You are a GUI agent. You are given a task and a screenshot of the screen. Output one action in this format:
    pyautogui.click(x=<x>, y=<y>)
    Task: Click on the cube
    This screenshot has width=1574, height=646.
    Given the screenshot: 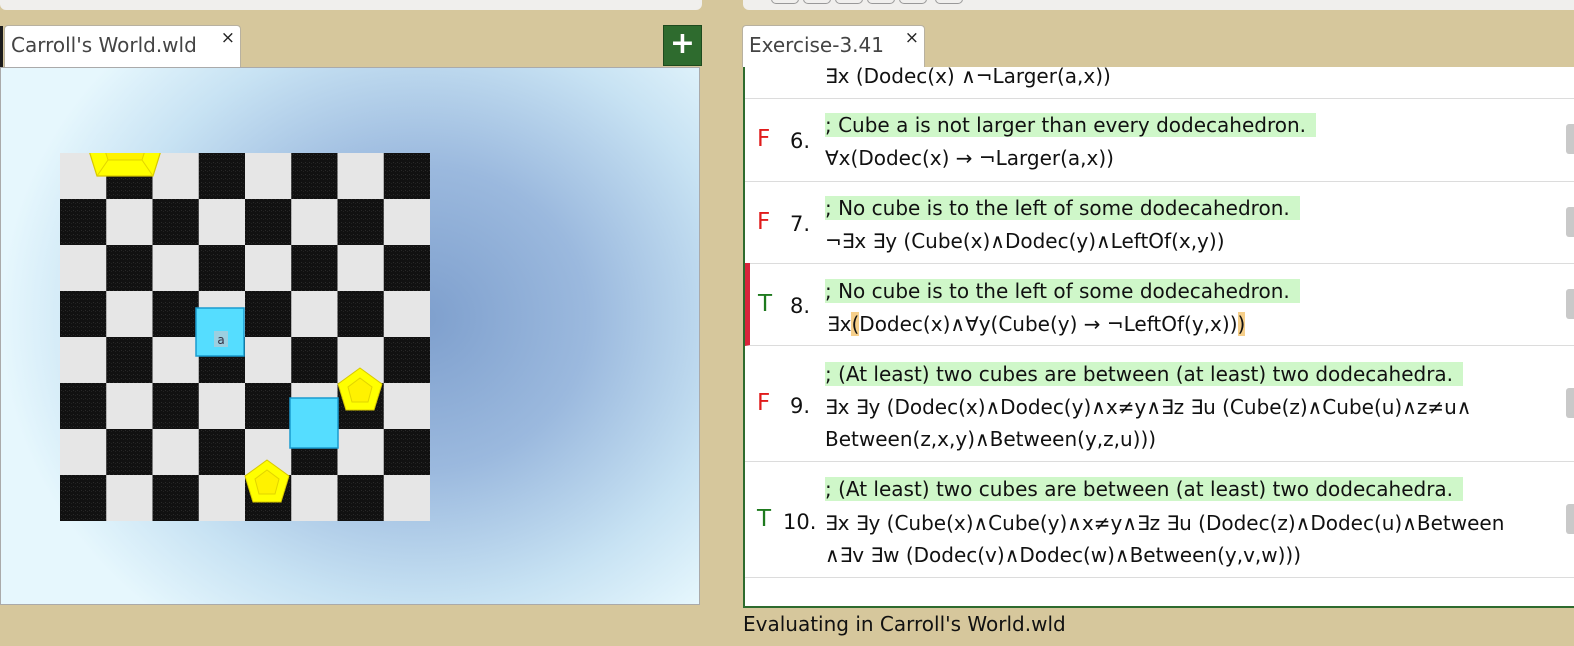 What is the action you would take?
    pyautogui.click(x=314, y=423)
    